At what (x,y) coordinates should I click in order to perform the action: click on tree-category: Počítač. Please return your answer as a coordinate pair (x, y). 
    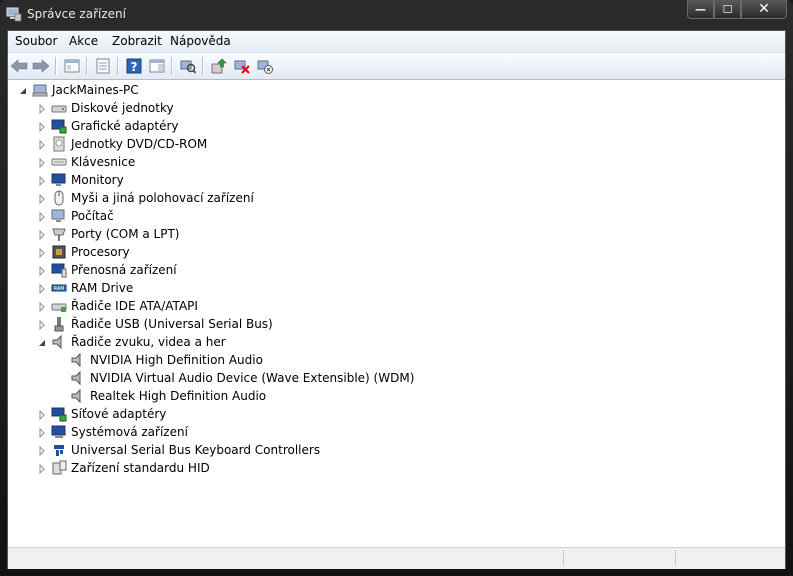
    Looking at the image, I should click on (75, 216).